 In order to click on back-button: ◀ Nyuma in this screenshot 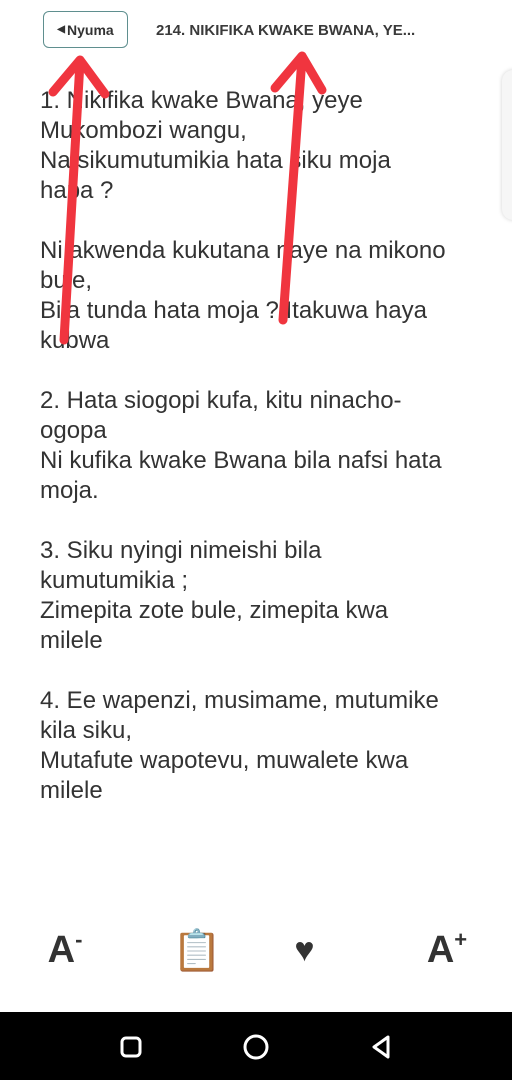, I will do `click(85, 29)`.